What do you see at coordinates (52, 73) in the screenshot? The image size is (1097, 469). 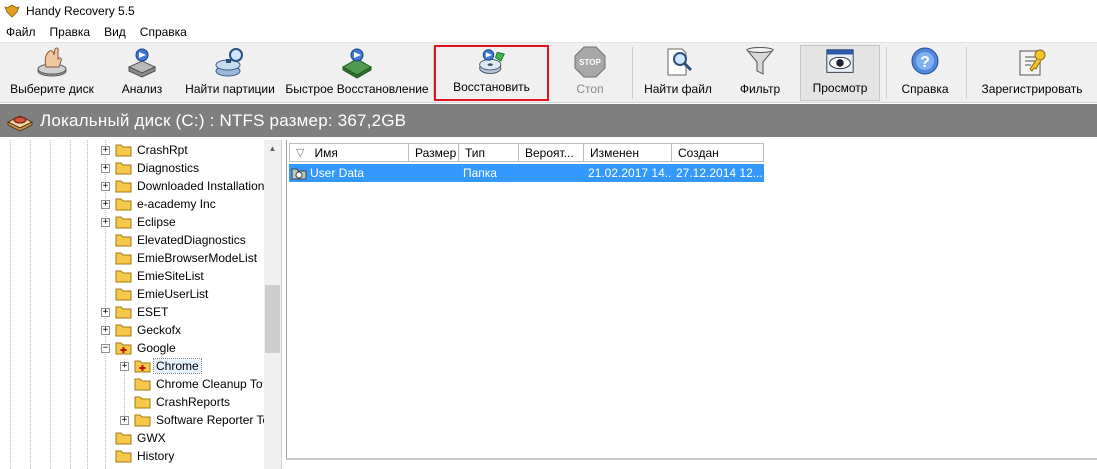 I see `select-disk-button: Выберите диск` at bounding box center [52, 73].